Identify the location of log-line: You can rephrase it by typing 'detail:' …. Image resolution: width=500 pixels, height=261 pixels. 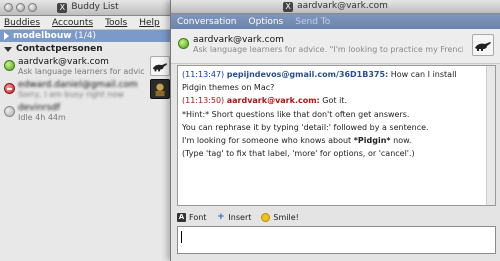
(336, 127).